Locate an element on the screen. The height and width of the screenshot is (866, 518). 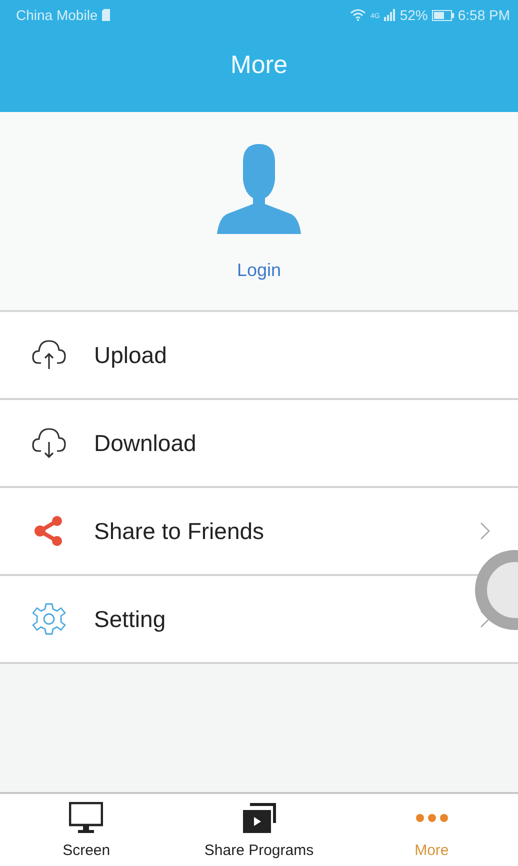
clock-time: 6:58 PM is located at coordinates (484, 15).